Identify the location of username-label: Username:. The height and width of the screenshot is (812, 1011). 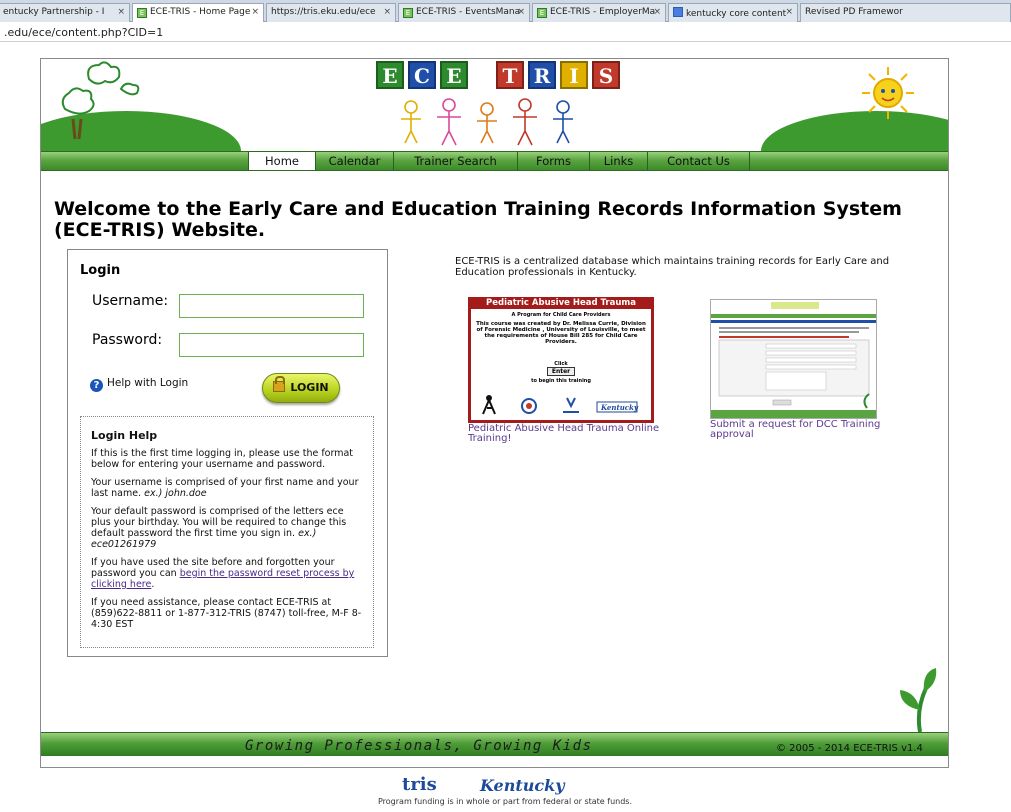
(130, 301).